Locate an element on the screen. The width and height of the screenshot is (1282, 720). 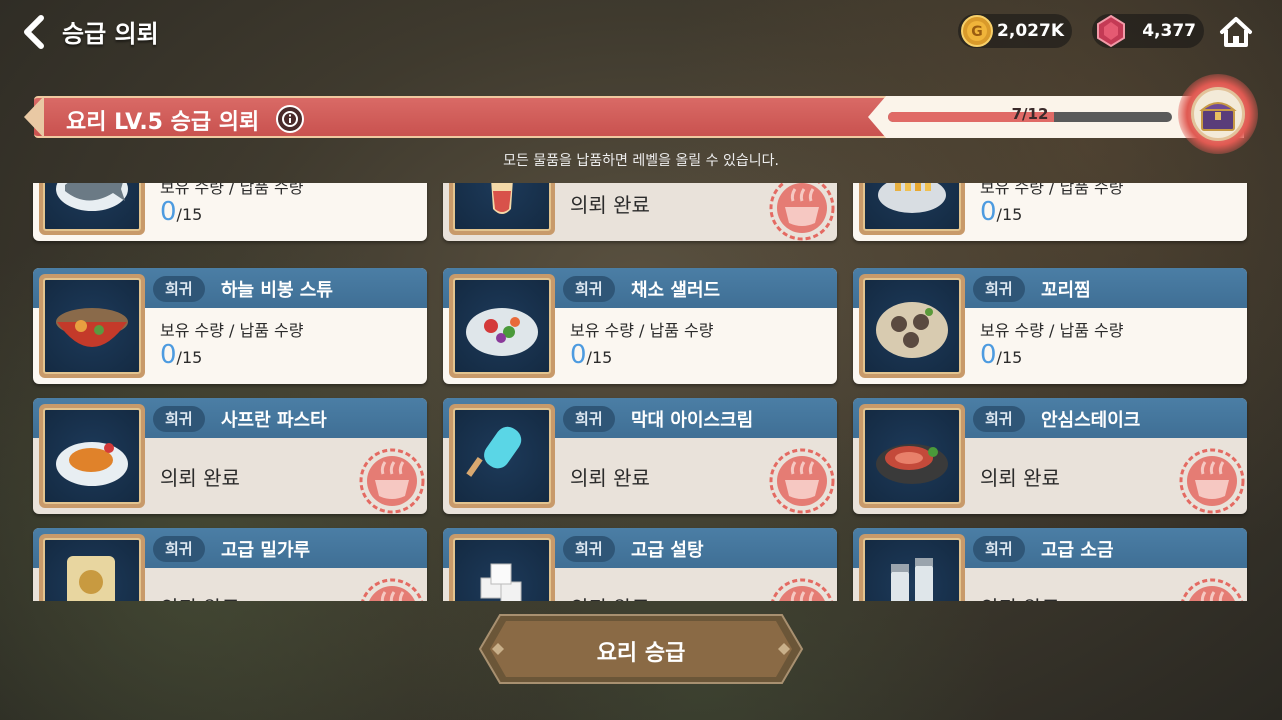
item-name: 고급 소금 is located at coordinates (1077, 550).